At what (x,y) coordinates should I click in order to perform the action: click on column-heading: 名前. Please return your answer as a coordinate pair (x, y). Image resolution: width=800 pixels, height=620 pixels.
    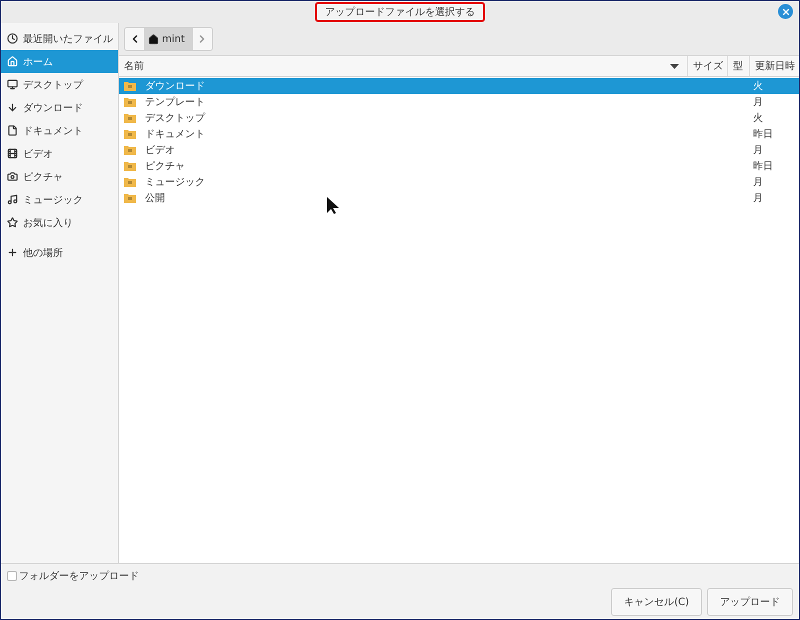
    Looking at the image, I should click on (394, 66).